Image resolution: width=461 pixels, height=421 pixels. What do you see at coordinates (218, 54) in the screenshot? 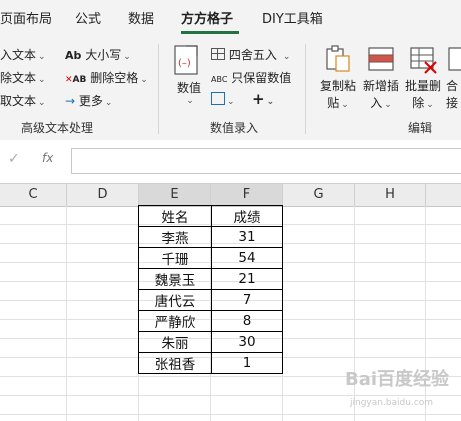
I see `table-icon` at bounding box center [218, 54].